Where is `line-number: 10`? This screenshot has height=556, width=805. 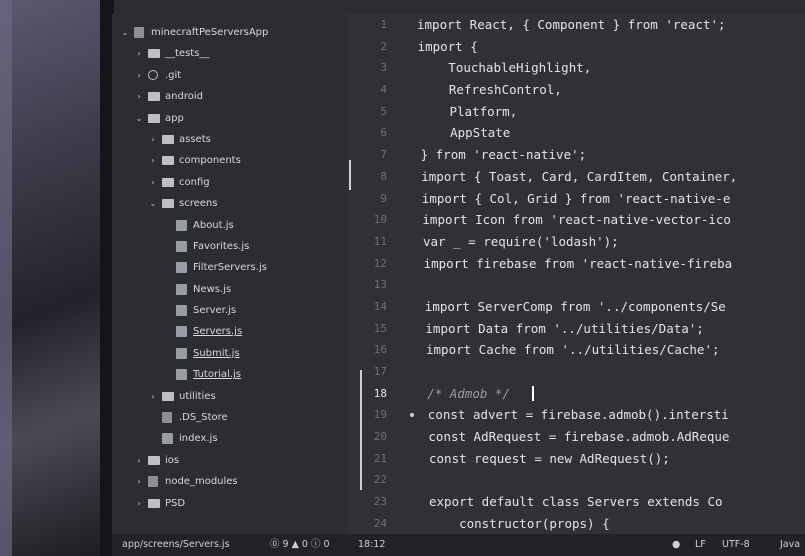
line-number: 10 is located at coordinates (380, 220).